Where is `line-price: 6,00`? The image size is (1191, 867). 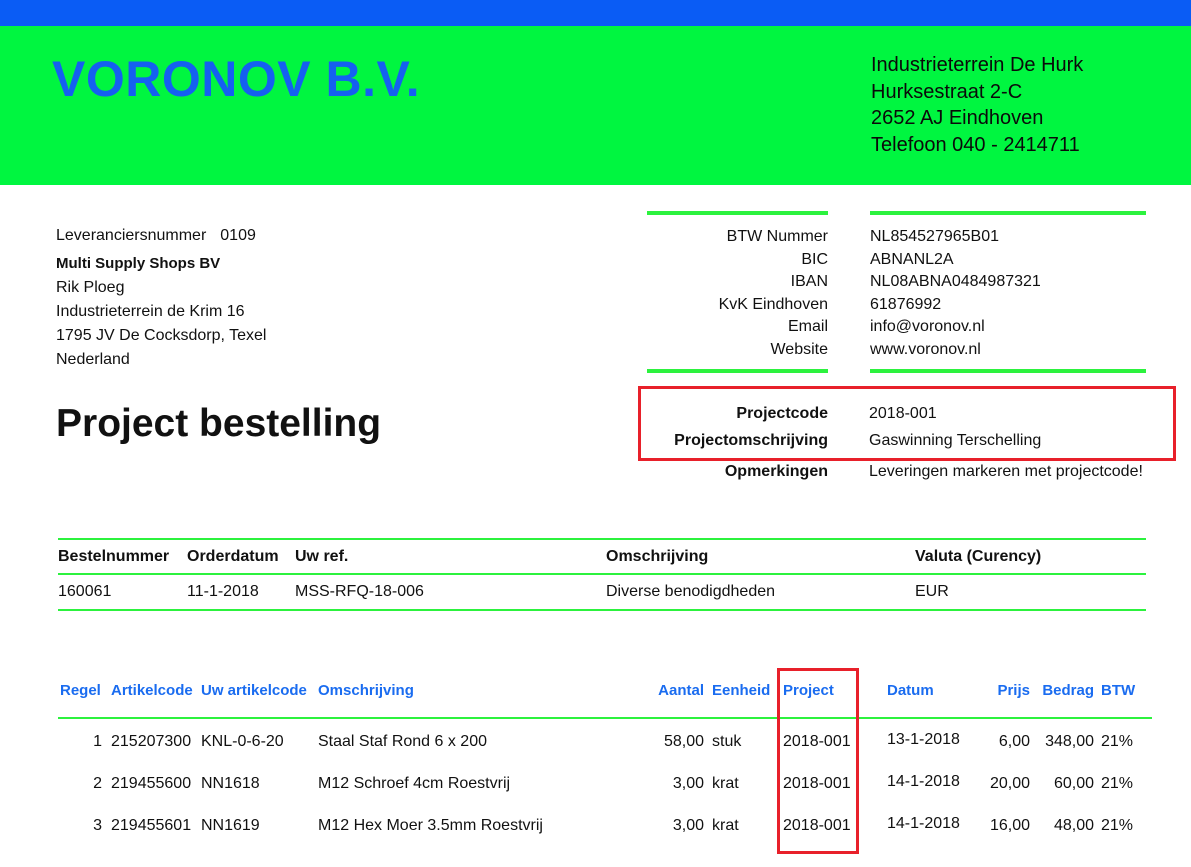
line-price: 6,00 is located at coordinates (1014, 741).